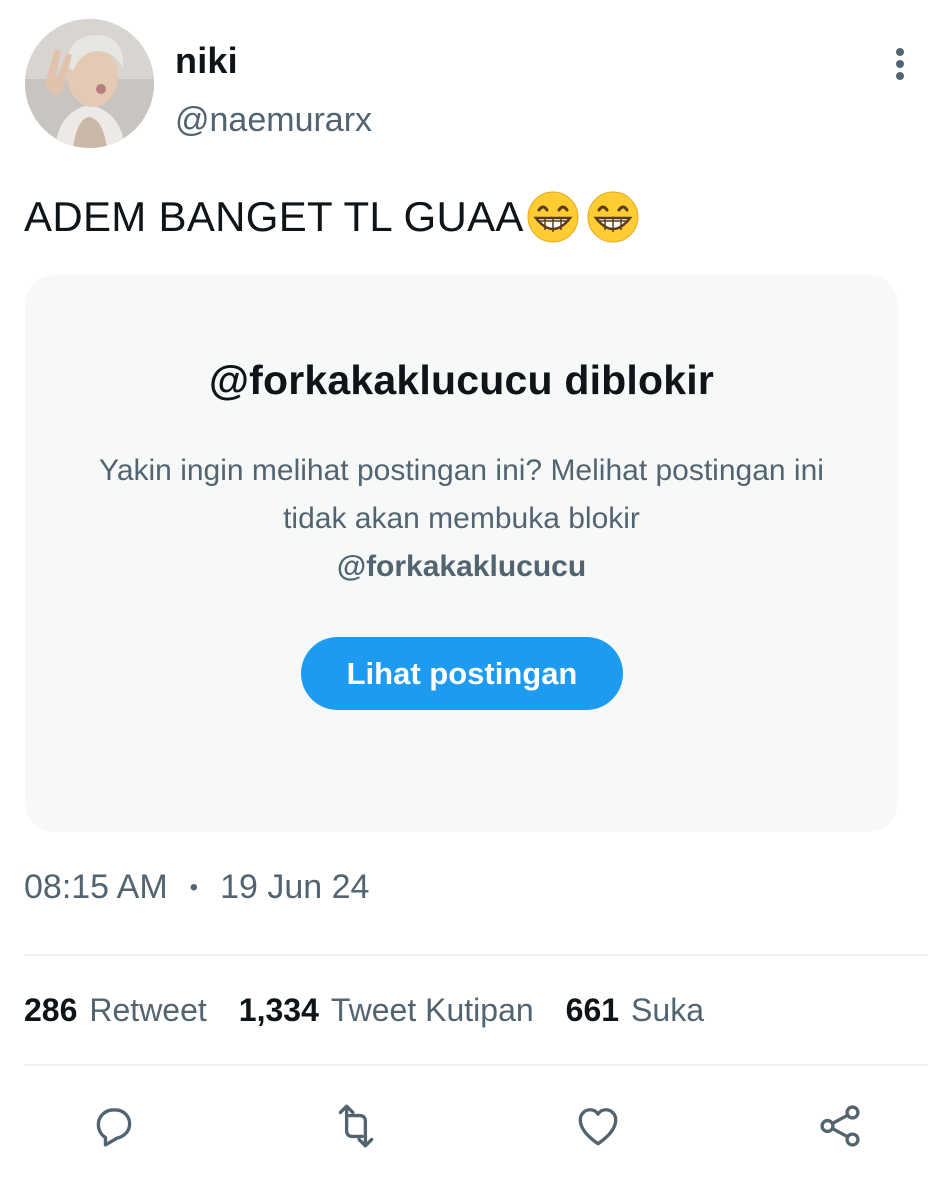 Image resolution: width=952 pixels, height=1200 pixels. What do you see at coordinates (51, 1010) in the screenshot?
I see `stat-count: 286` at bounding box center [51, 1010].